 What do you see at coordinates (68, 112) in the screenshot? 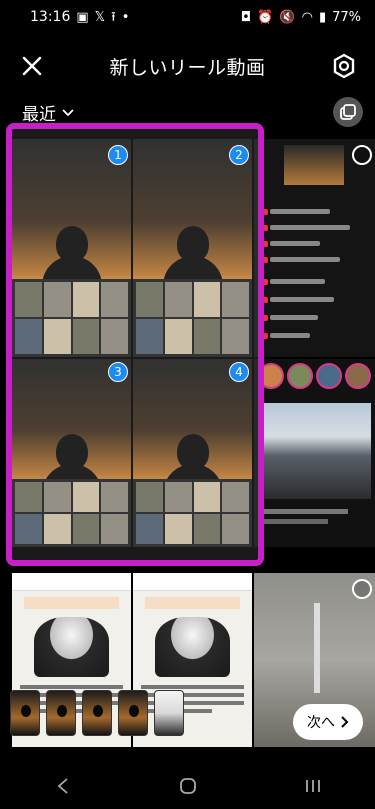
I see `chevron-down-icon` at bounding box center [68, 112].